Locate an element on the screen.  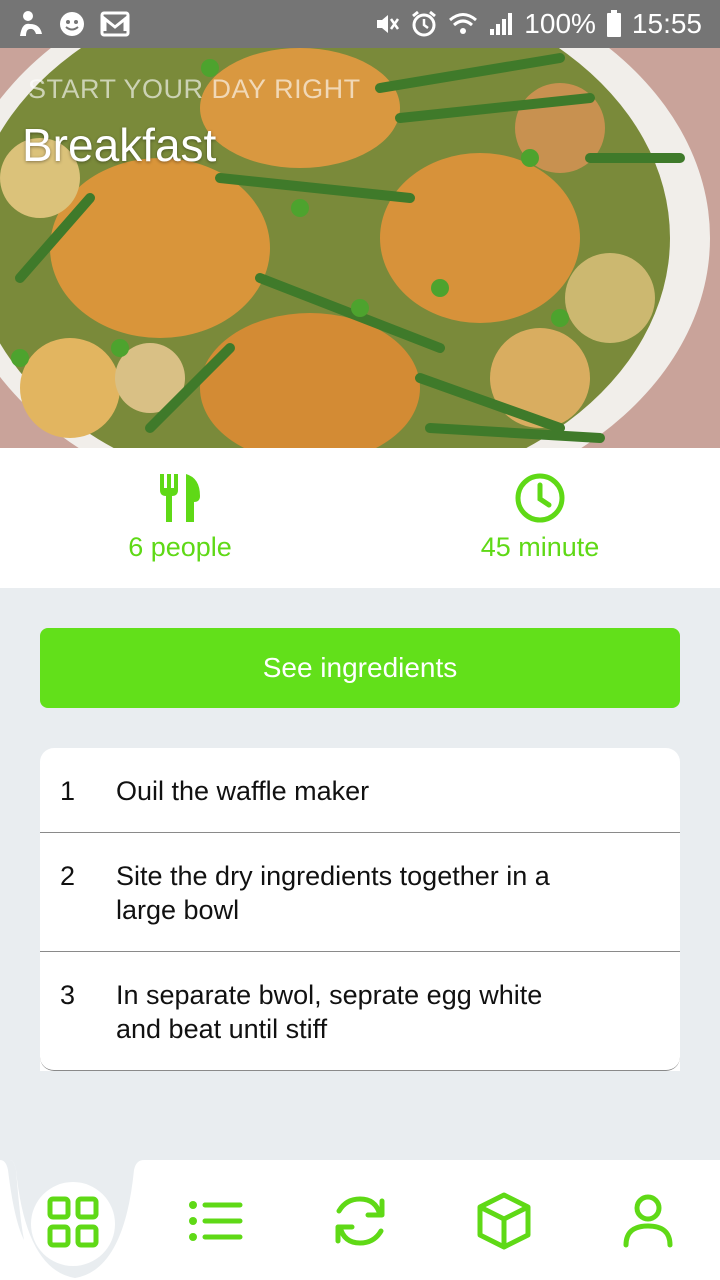
nav-refresh is located at coordinates (360, 1223).